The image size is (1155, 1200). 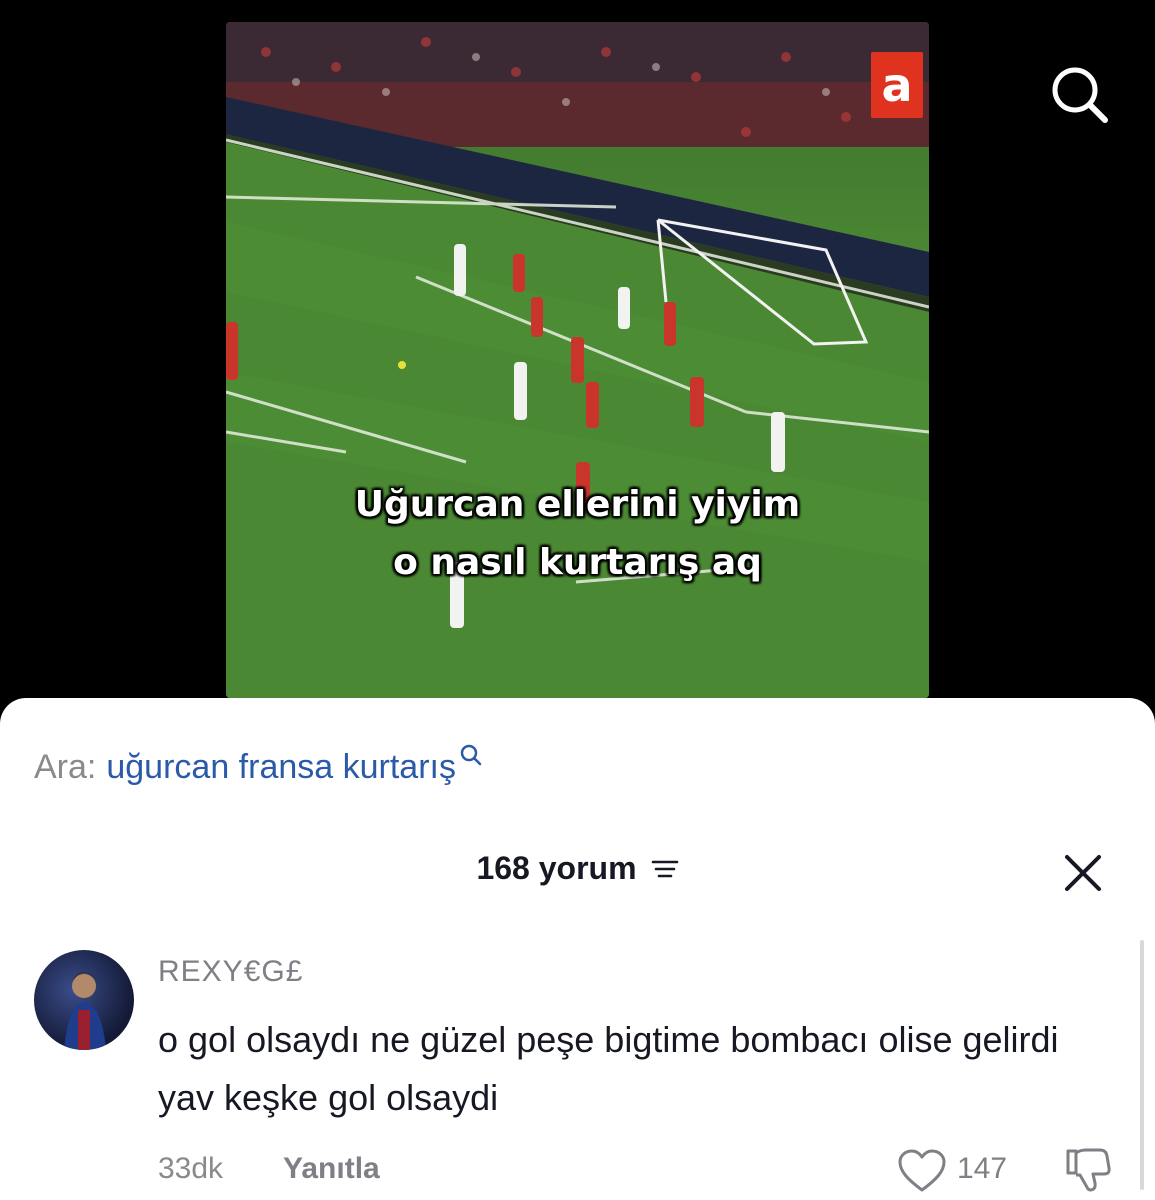 What do you see at coordinates (556, 868) in the screenshot?
I see `comments-count: 168 yorum` at bounding box center [556, 868].